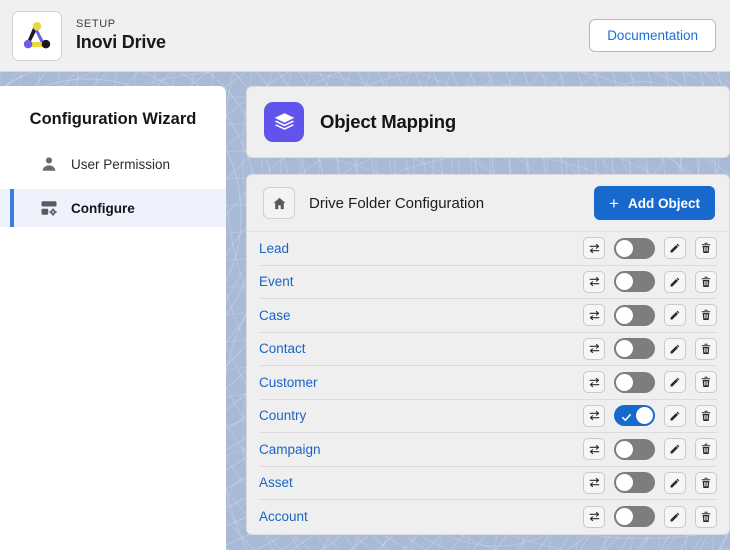  I want to click on app-title: Inovi Drive, so click(121, 42).